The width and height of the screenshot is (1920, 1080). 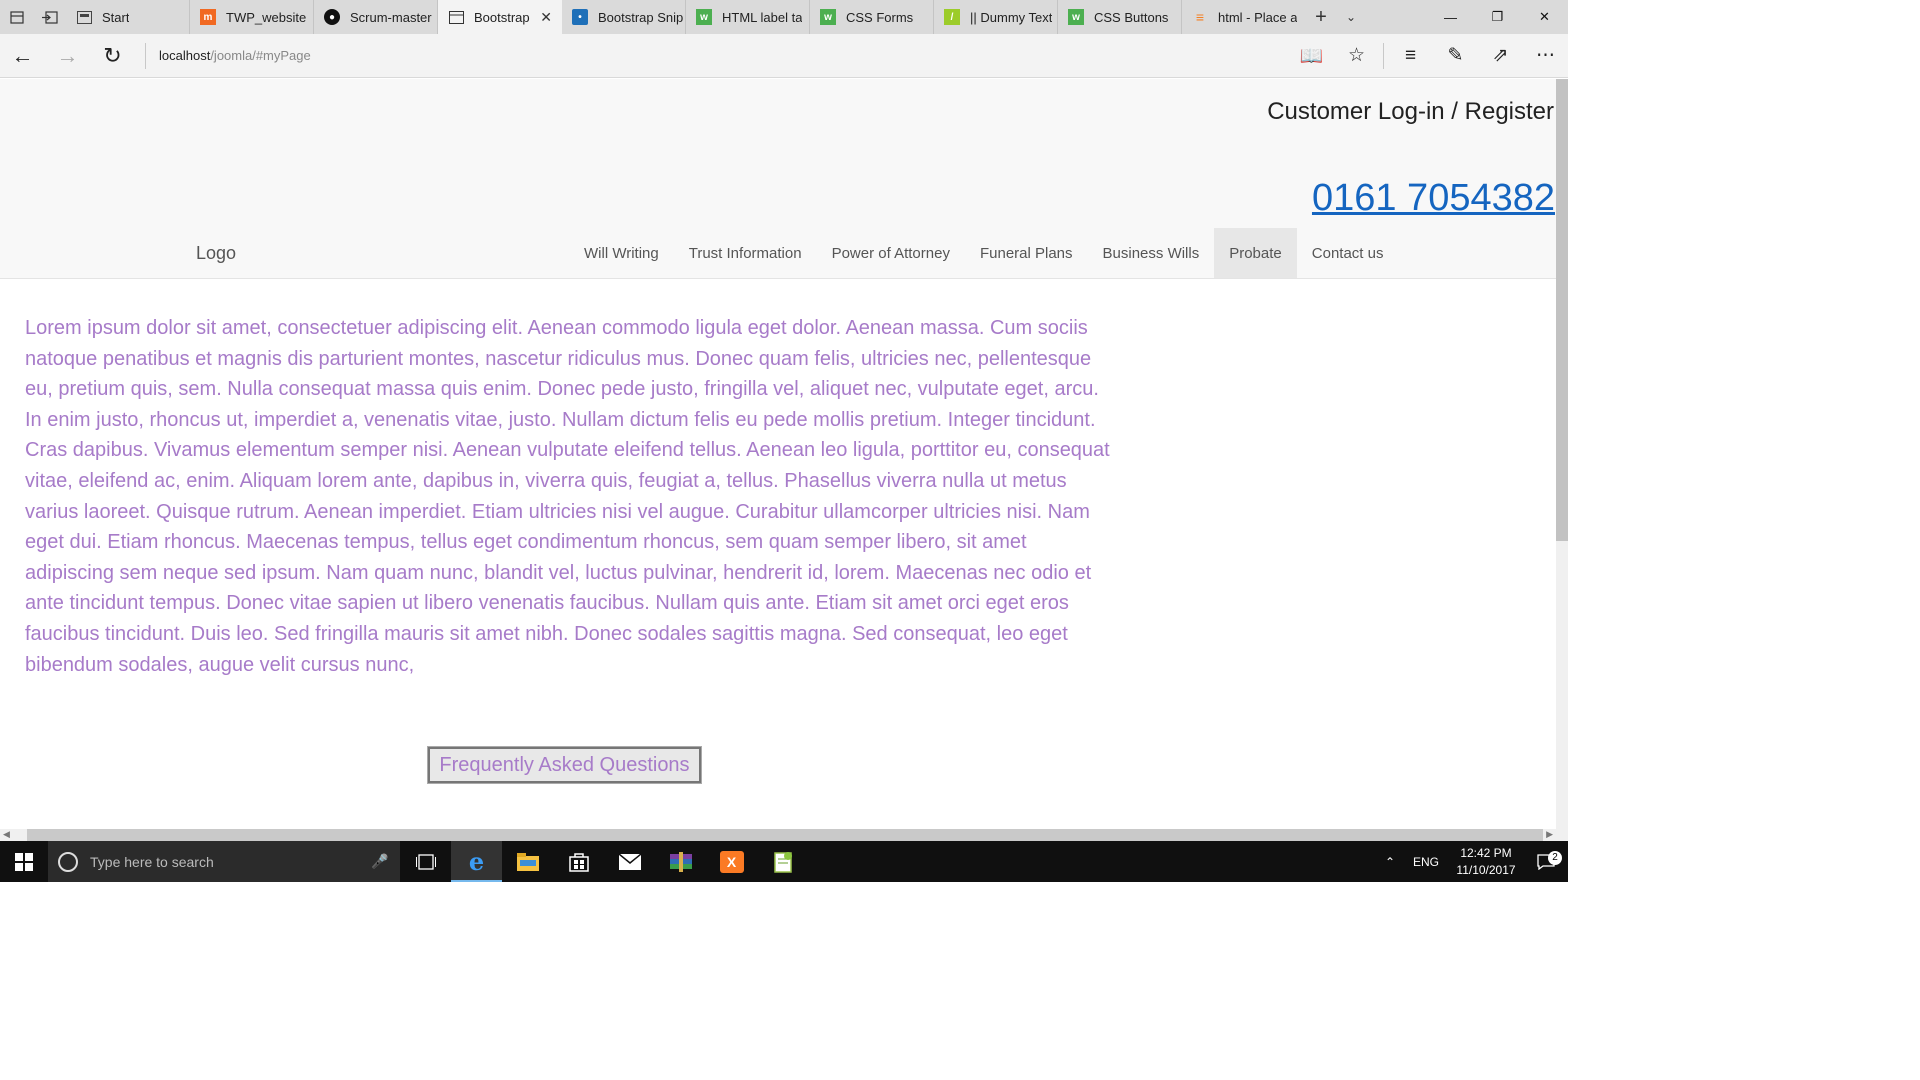 I want to click on forward-arrow-icon: →, so click(x=67, y=56).